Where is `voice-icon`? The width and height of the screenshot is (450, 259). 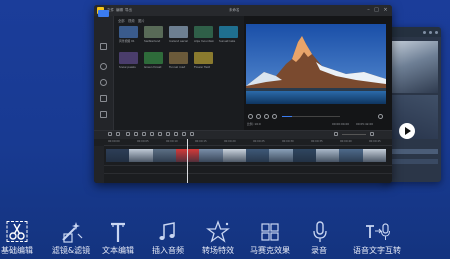 voice-icon is located at coordinates (192, 134).